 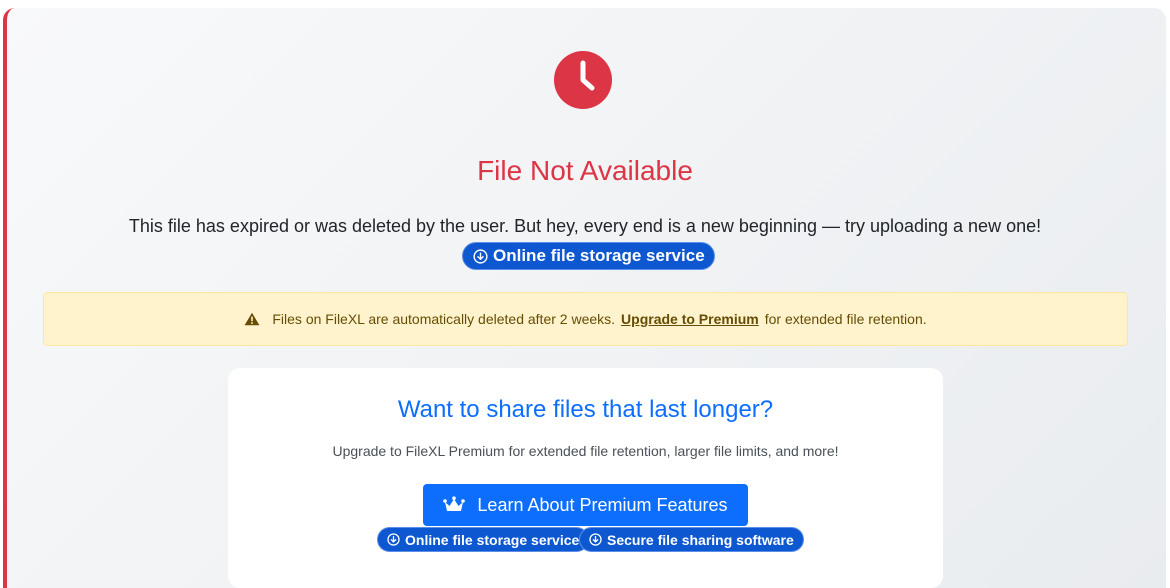 I want to click on clock-icon, so click(x=583, y=80).